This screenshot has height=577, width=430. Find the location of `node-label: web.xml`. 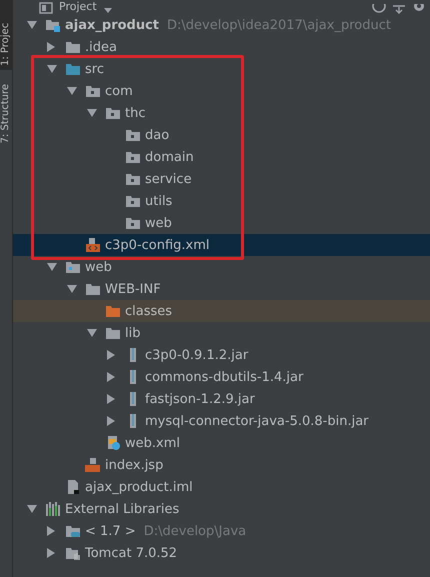

node-label: web.xml is located at coordinates (152, 443).